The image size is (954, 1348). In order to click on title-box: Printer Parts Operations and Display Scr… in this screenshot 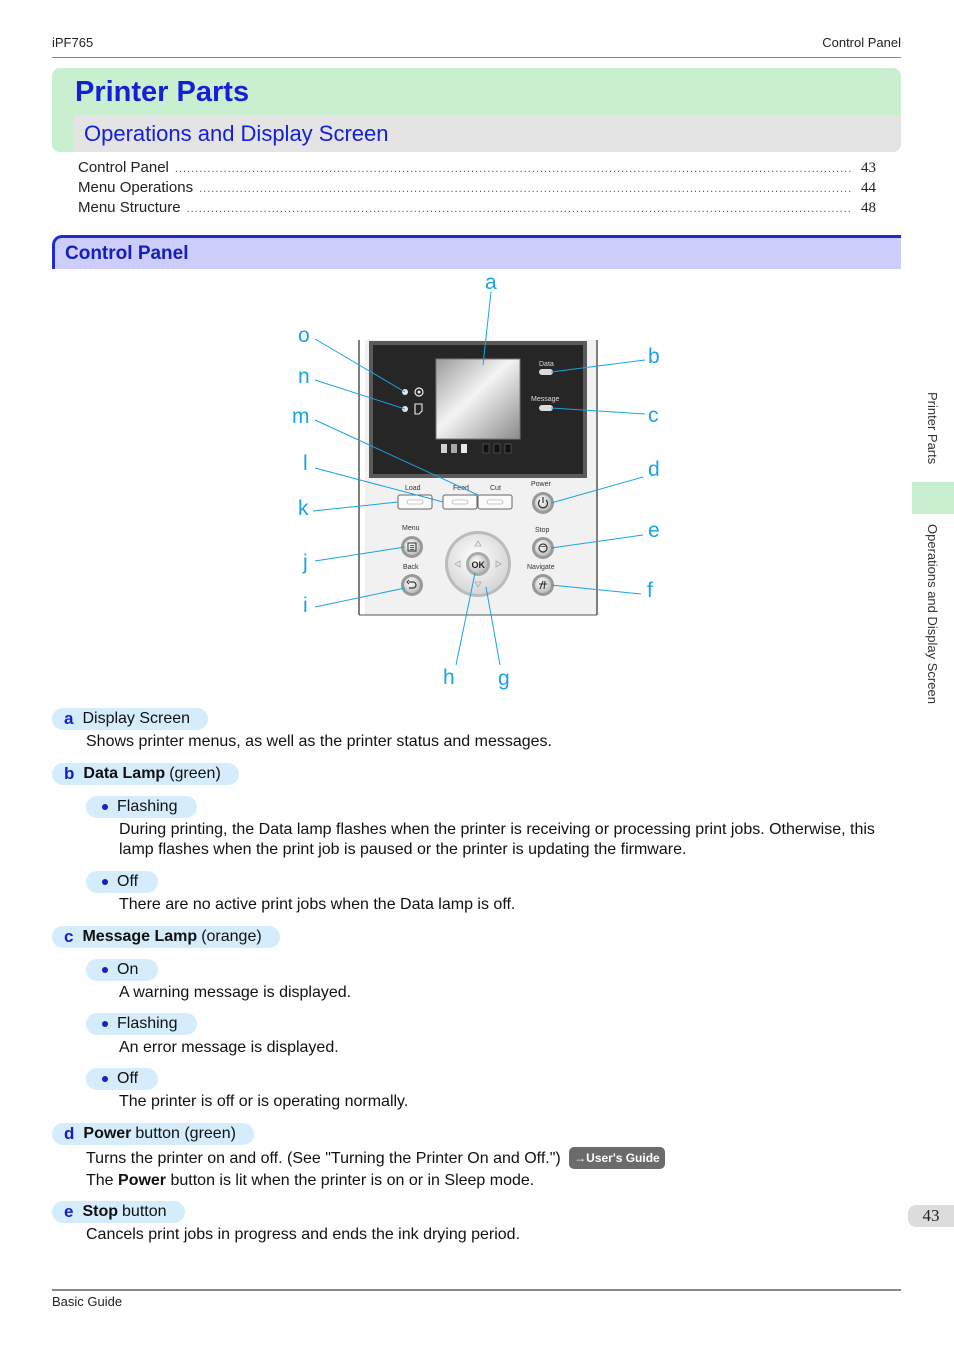, I will do `click(476, 110)`.